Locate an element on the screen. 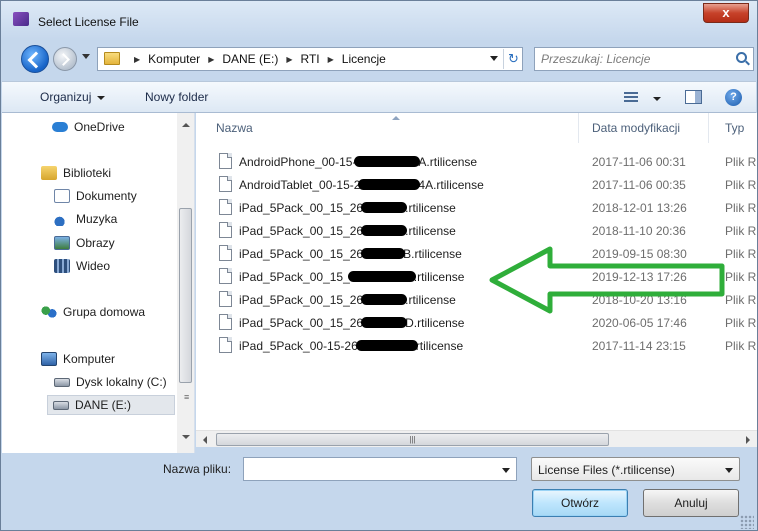  nav-item-pictures: Obrazy is located at coordinates (84, 243).